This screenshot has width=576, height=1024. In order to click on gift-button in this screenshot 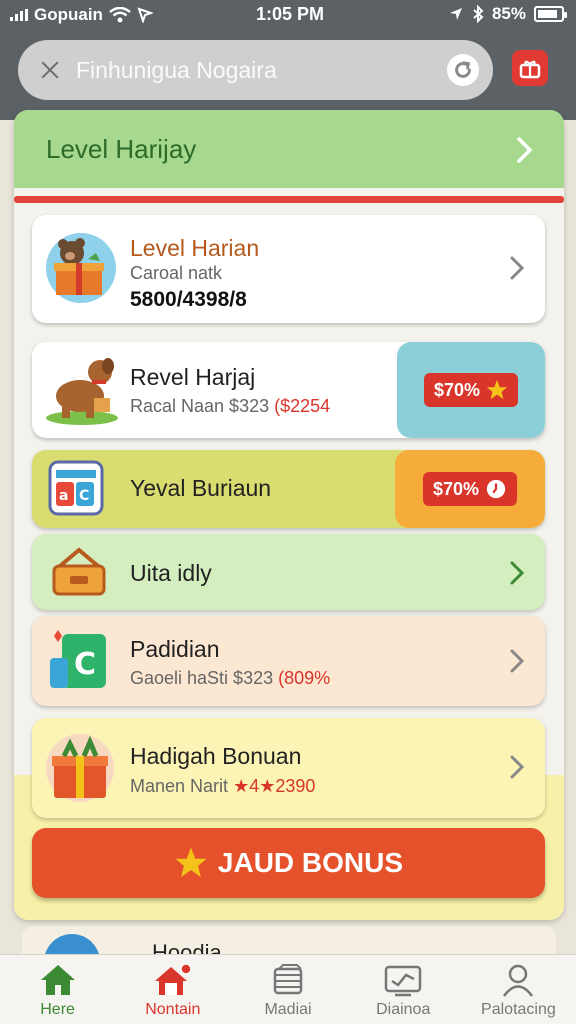, I will do `click(530, 68)`.